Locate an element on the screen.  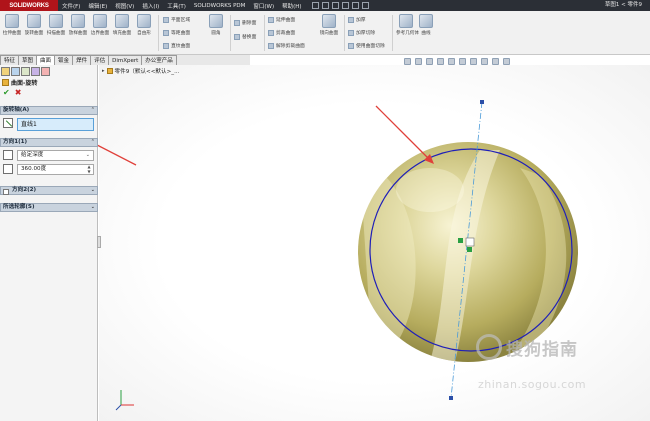
coordinate-triad is located at coordinates (124, 400).